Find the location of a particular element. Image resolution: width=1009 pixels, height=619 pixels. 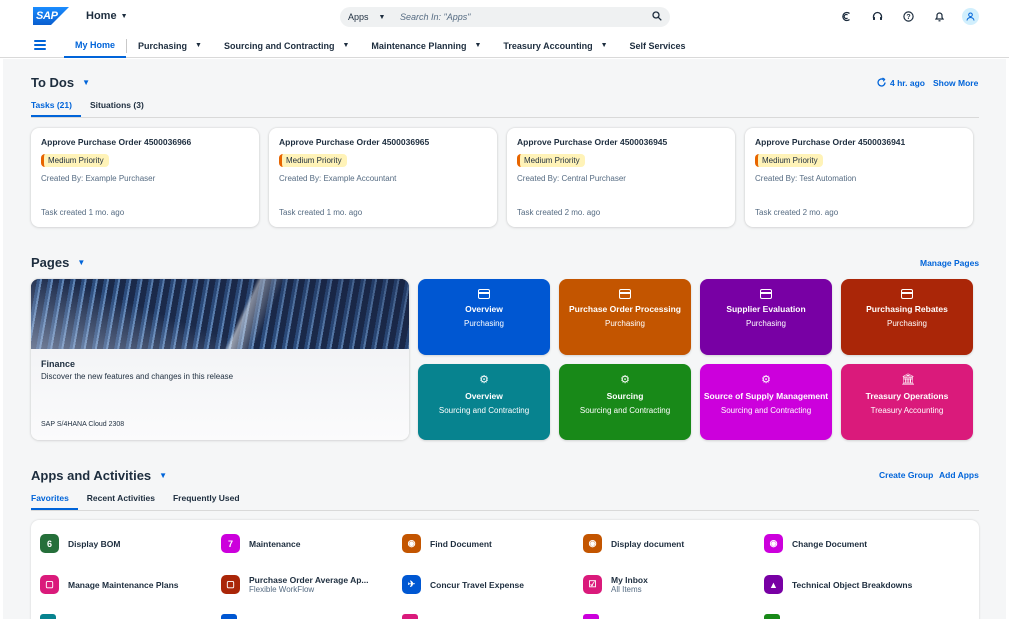

app-concur-travel-expense: ✈ Concur Travel Expense is located at coordinates (463, 584).